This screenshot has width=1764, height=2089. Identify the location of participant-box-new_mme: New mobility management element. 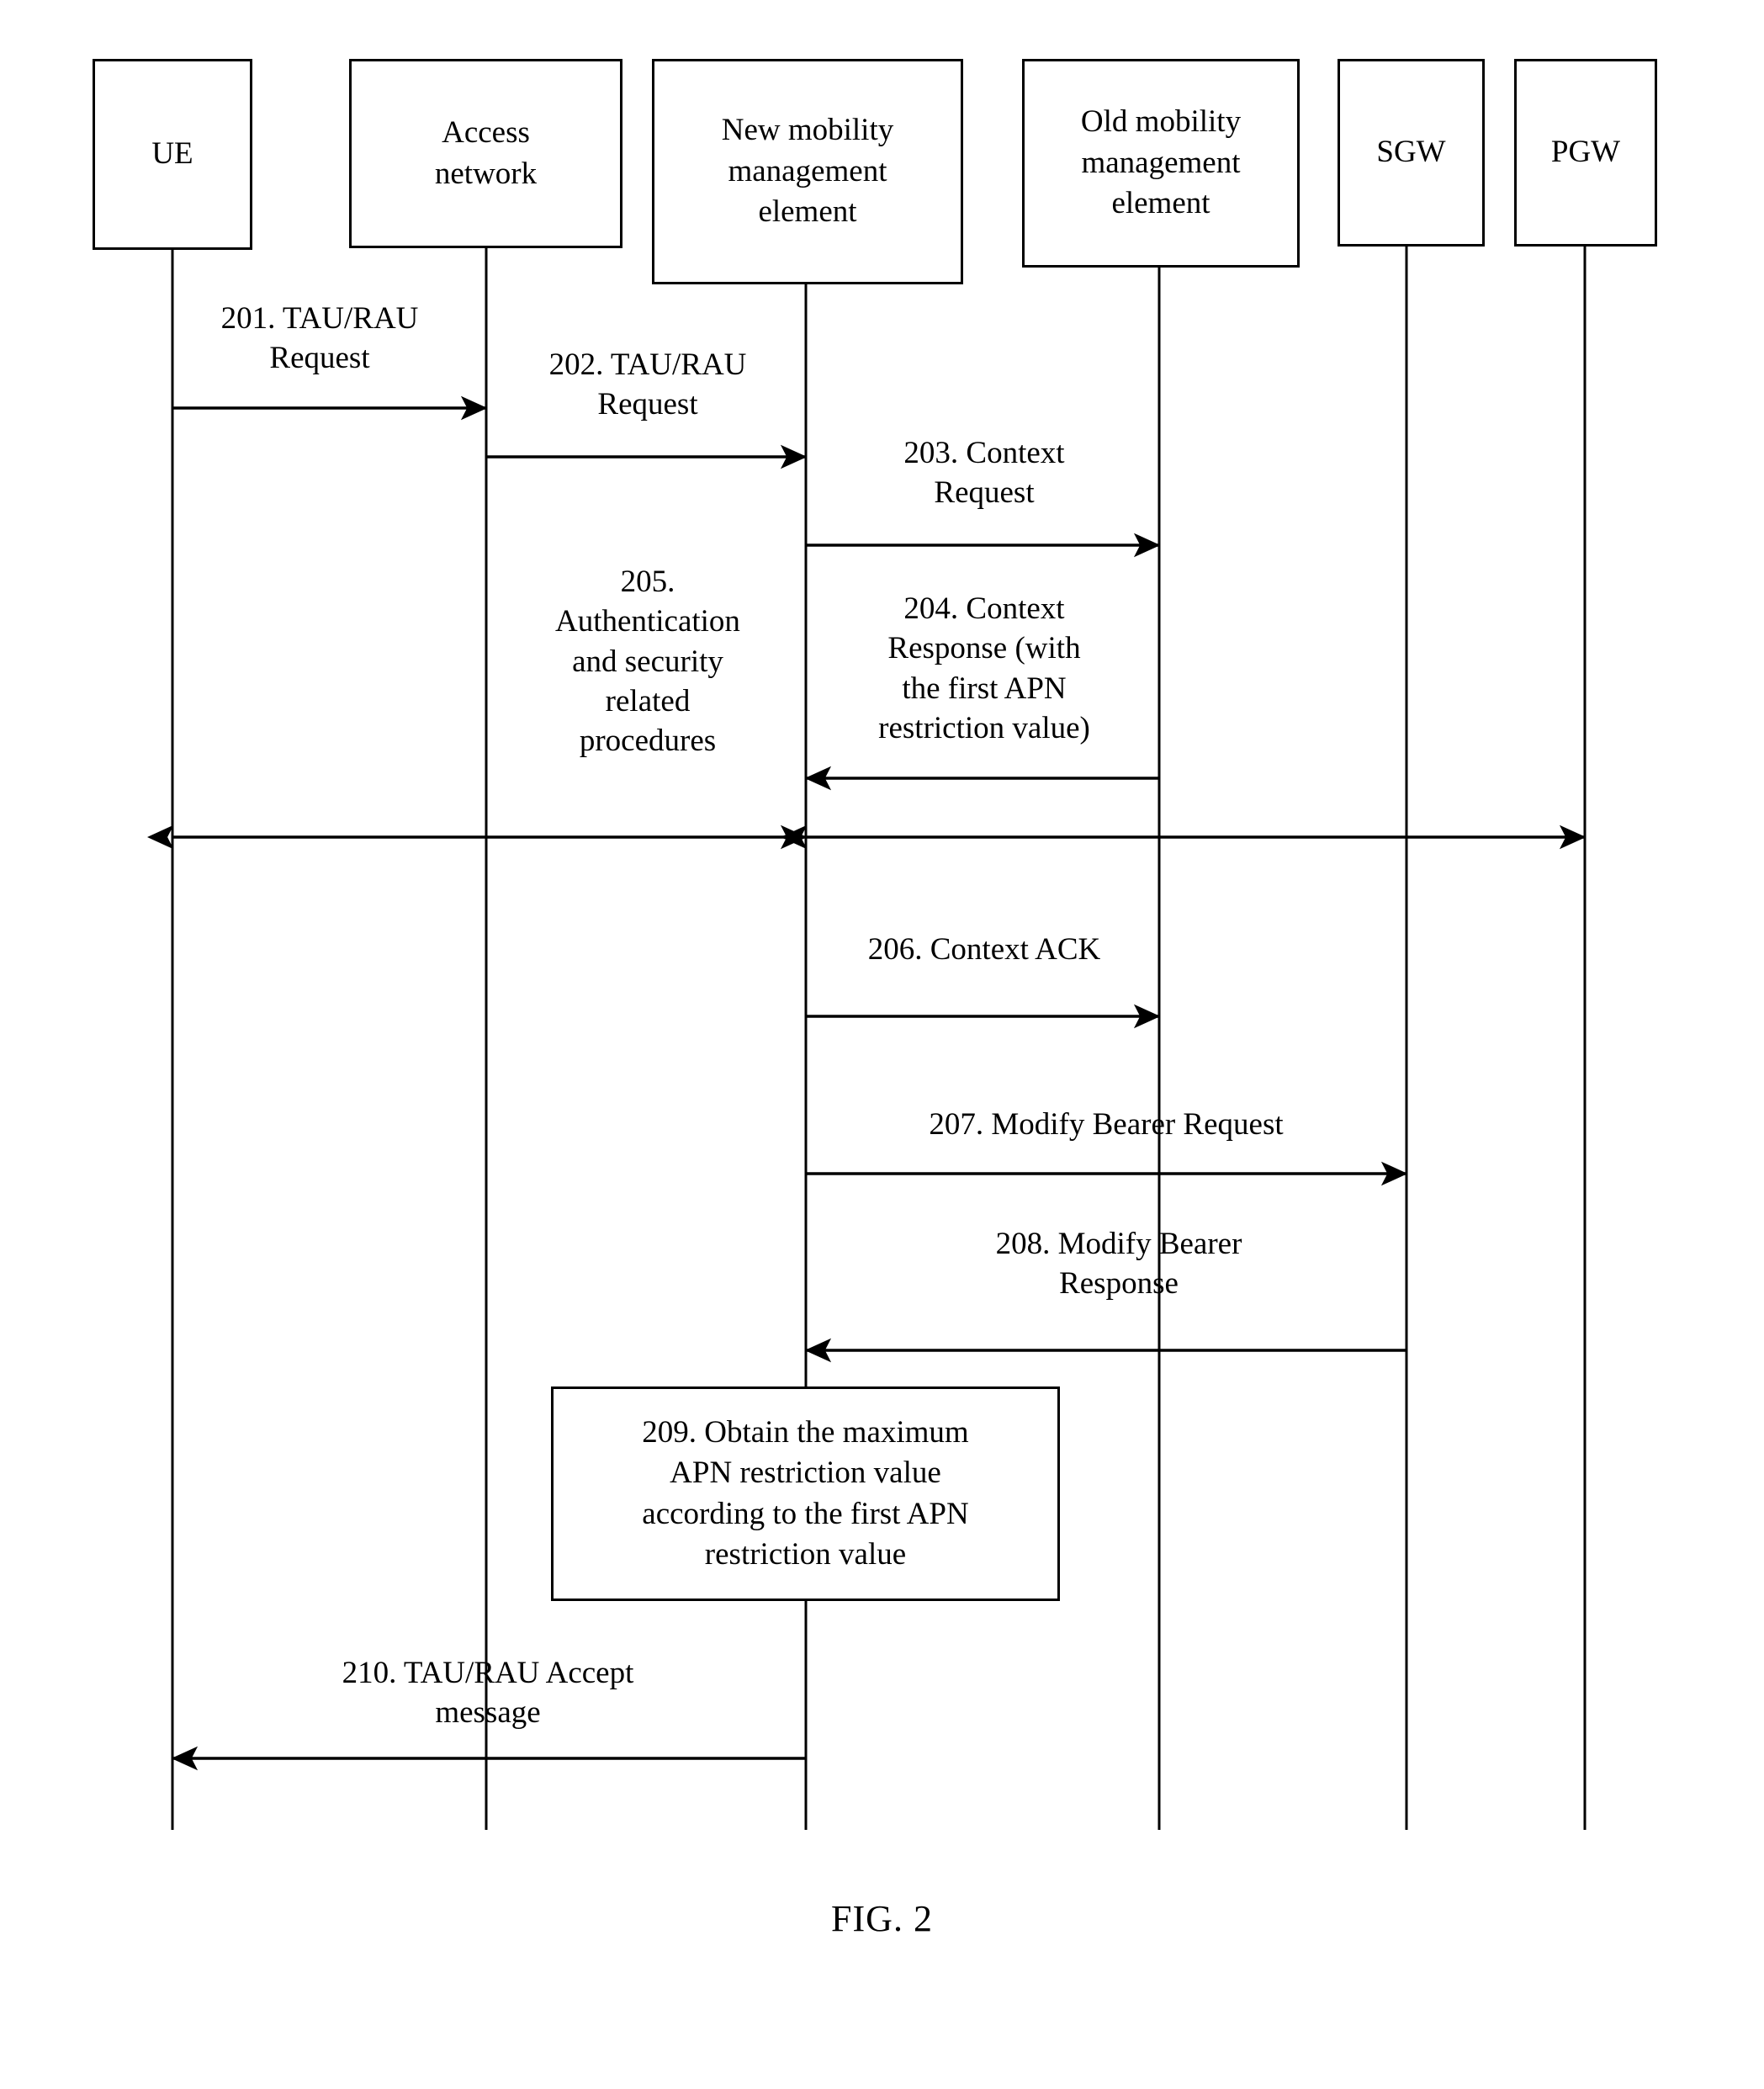
(807, 171).